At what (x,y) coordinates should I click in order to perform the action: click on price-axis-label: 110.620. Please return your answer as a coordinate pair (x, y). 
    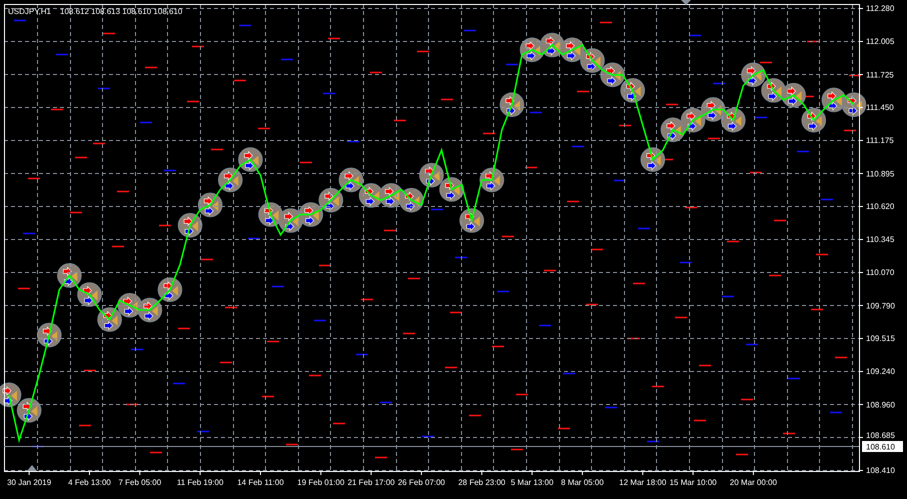
    Looking at the image, I should click on (880, 207).